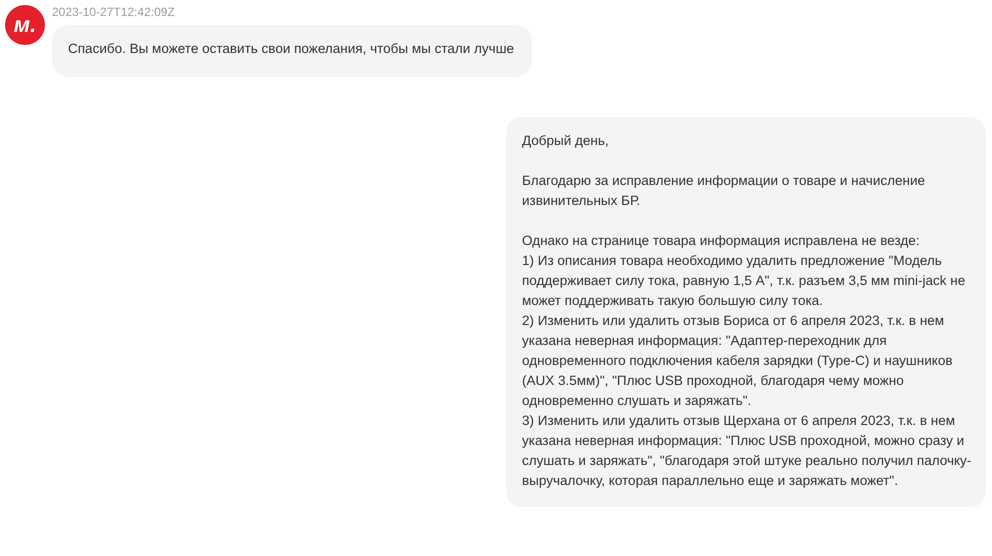 The width and height of the screenshot is (992, 556). I want to click on message-text: Добрый день,, so click(566, 141).